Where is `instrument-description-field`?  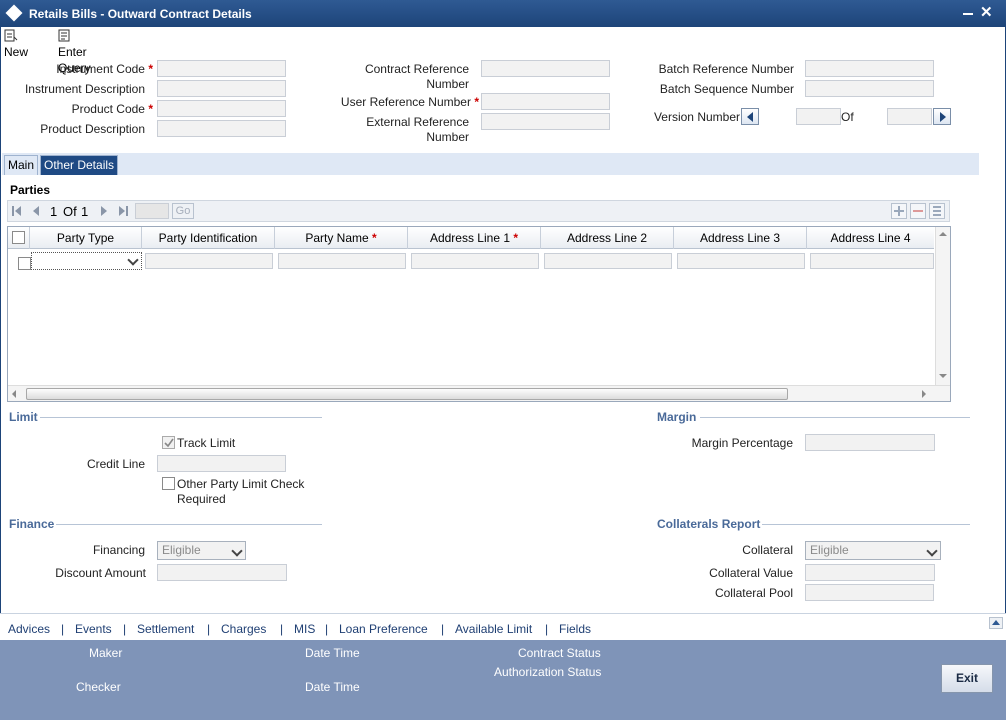
instrument-description-field is located at coordinates (221, 88).